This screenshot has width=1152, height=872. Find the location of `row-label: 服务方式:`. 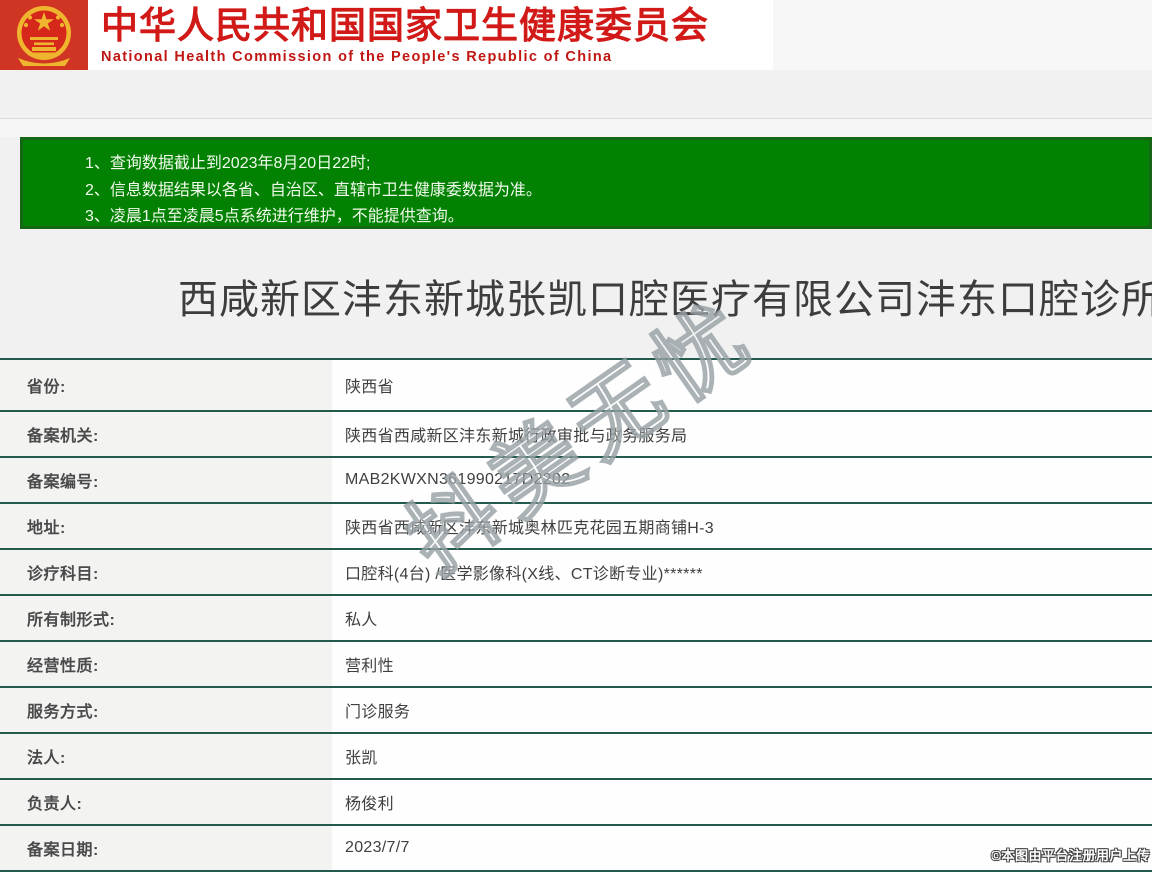

row-label: 服务方式: is located at coordinates (166, 710).